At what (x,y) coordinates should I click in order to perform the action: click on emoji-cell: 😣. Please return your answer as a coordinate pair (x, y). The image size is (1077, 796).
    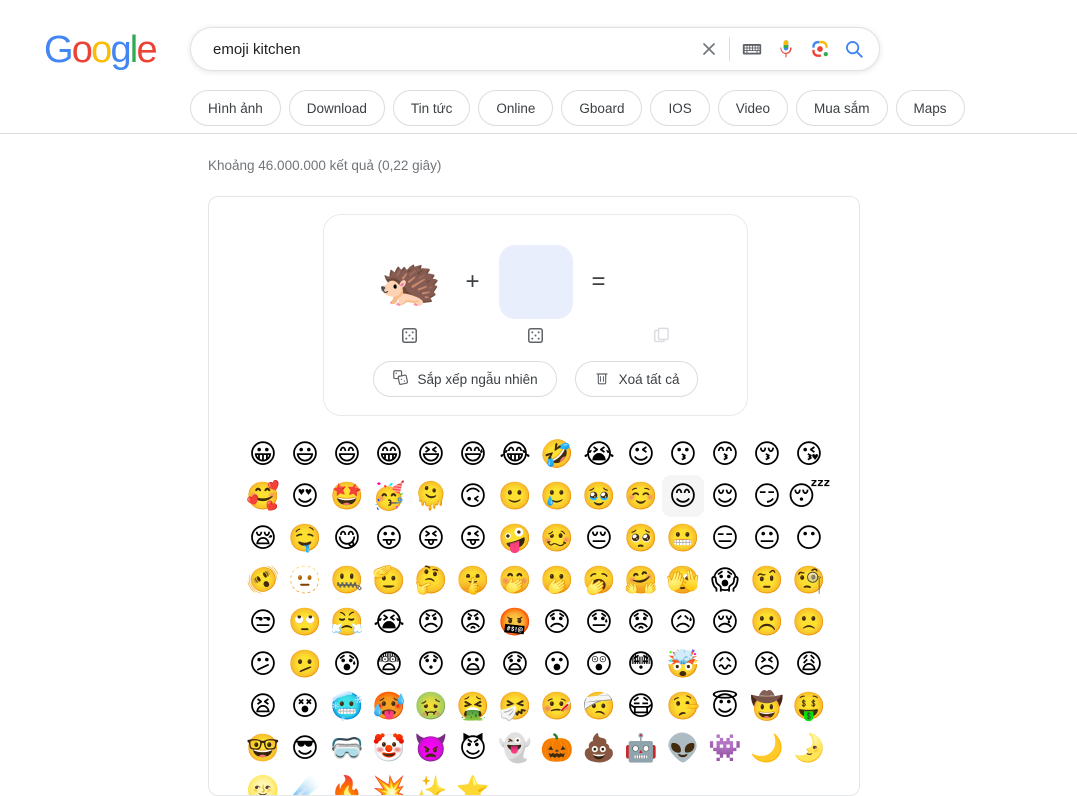
    Looking at the image, I should click on (767, 664).